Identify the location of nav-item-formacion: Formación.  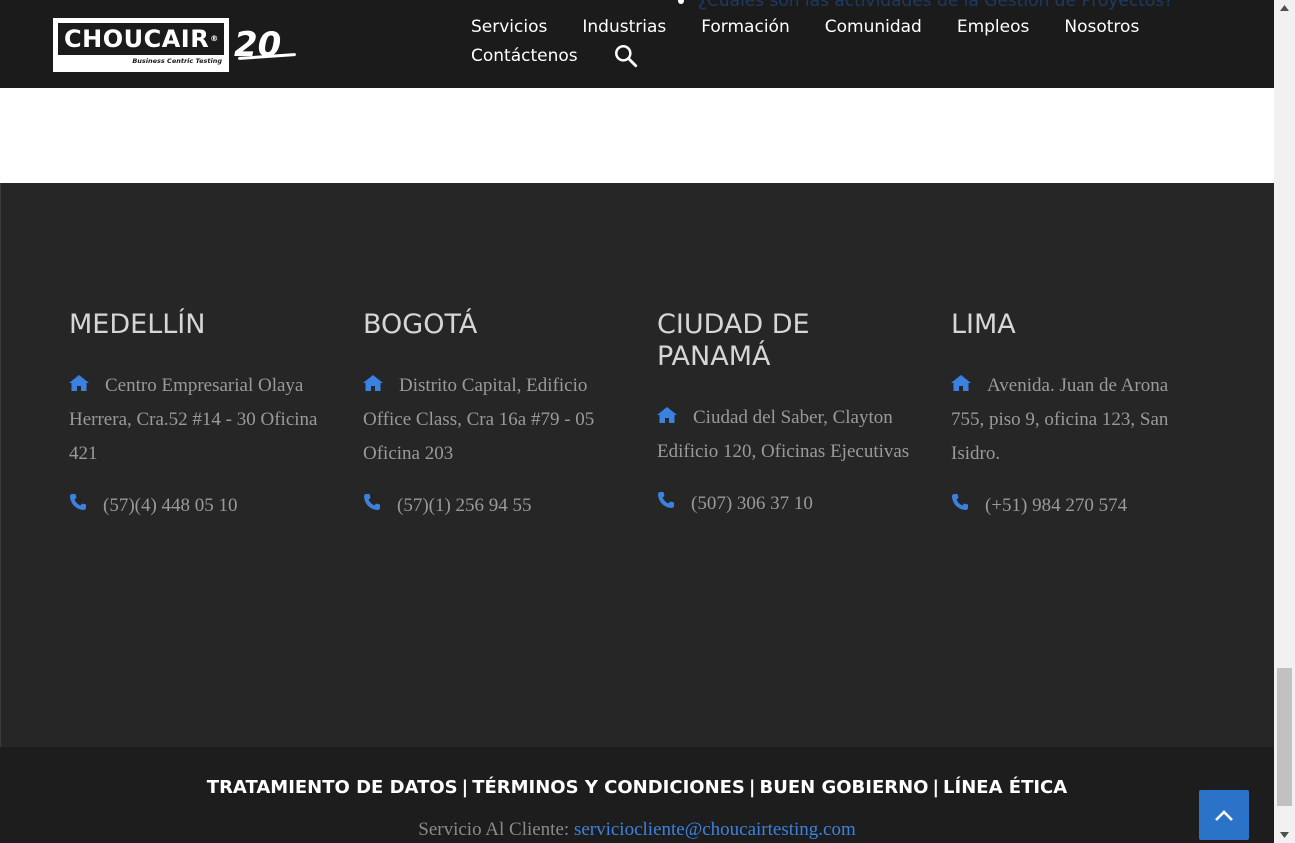
(745, 27).